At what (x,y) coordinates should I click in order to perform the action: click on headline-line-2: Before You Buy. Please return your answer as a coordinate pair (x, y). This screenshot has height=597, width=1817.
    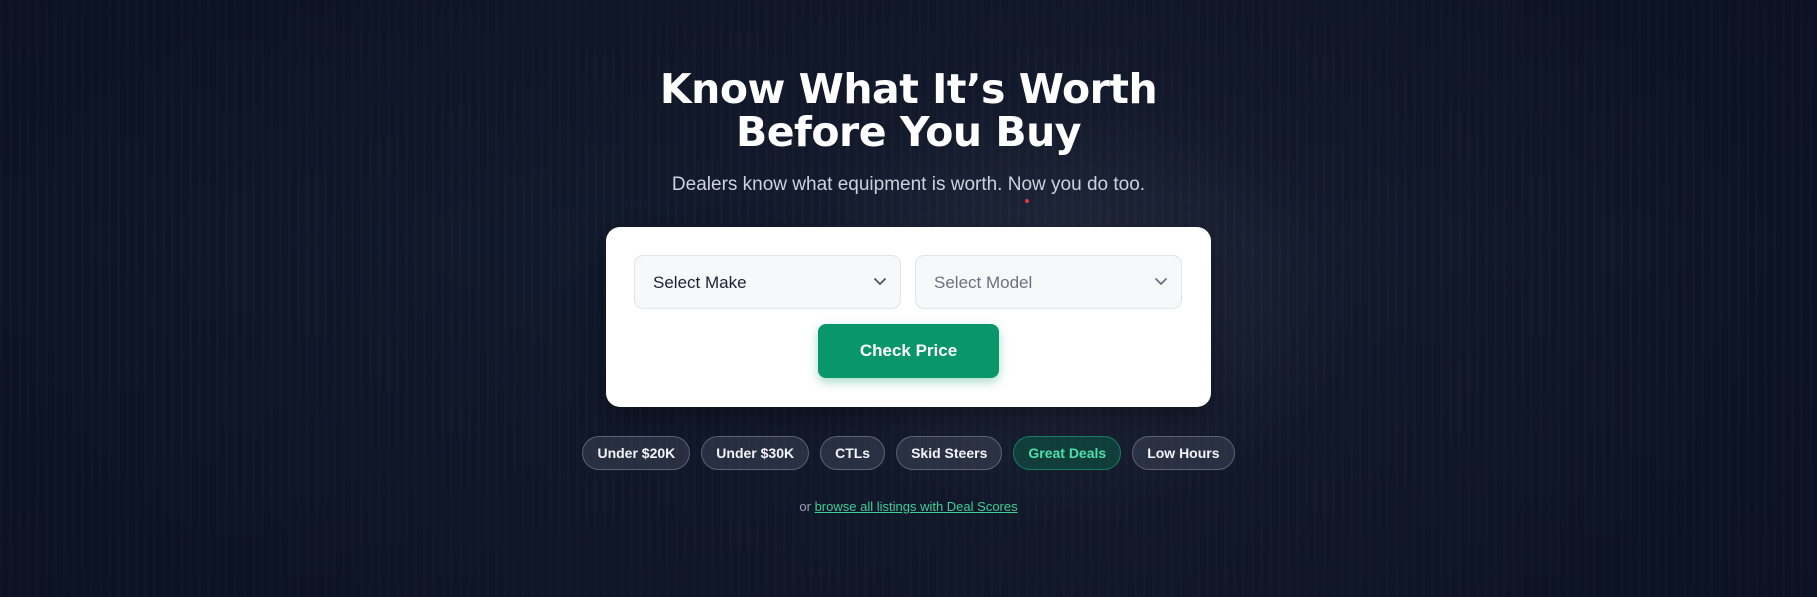
    Looking at the image, I should click on (908, 132).